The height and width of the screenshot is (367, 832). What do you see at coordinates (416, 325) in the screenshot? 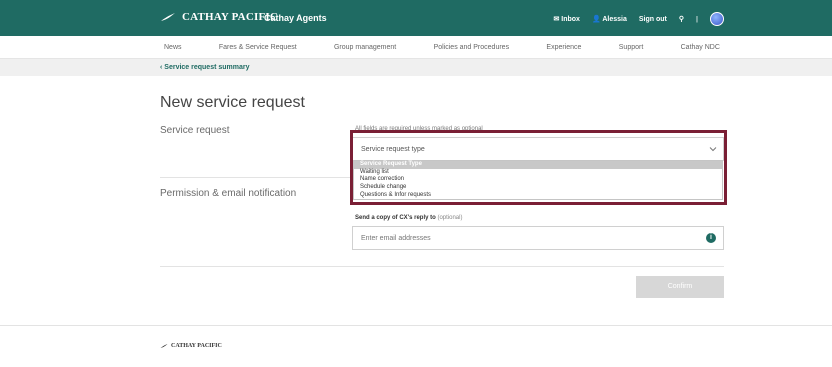
I see `footer-divider` at bounding box center [416, 325].